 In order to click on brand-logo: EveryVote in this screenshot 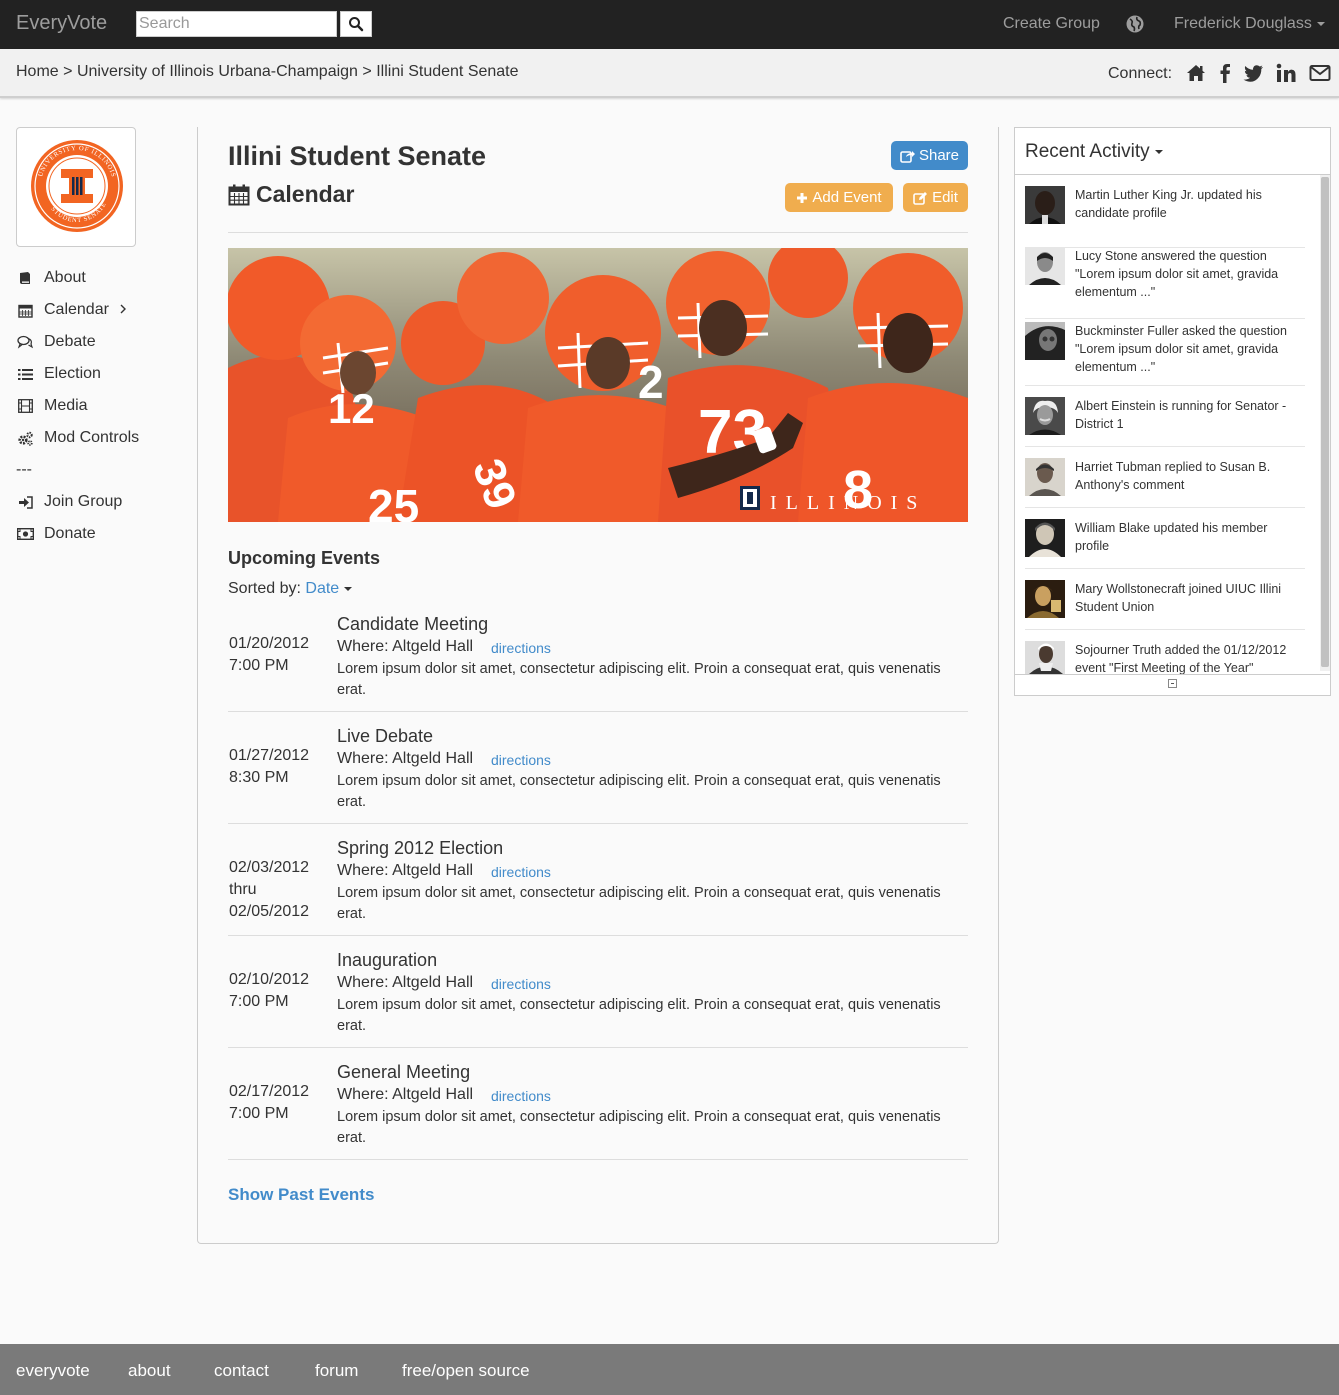, I will do `click(61, 23)`.